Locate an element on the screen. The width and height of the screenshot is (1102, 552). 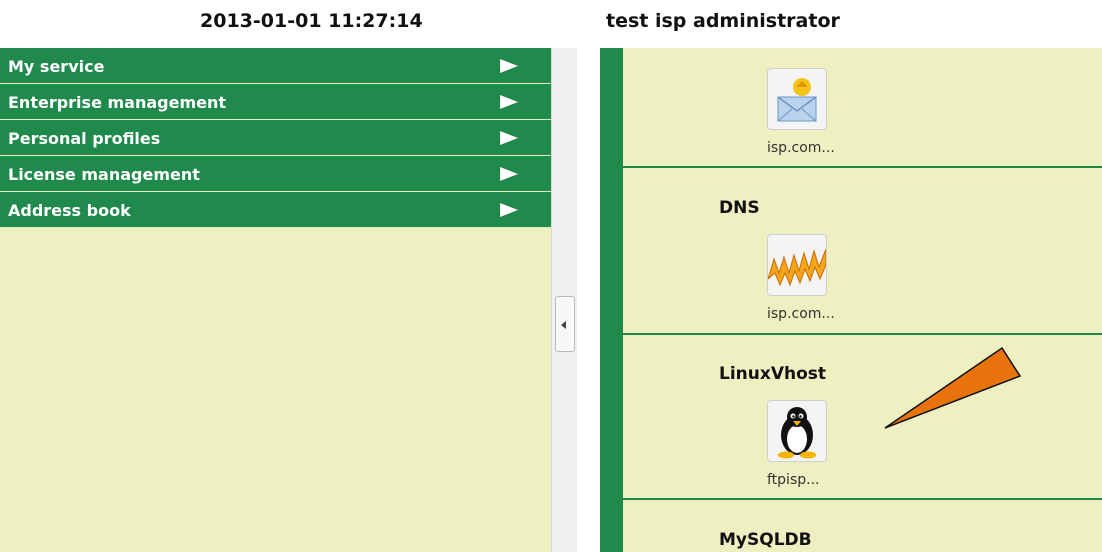
sidebar-item-personal-profiles: Personal profiles is located at coordinates (275, 138).